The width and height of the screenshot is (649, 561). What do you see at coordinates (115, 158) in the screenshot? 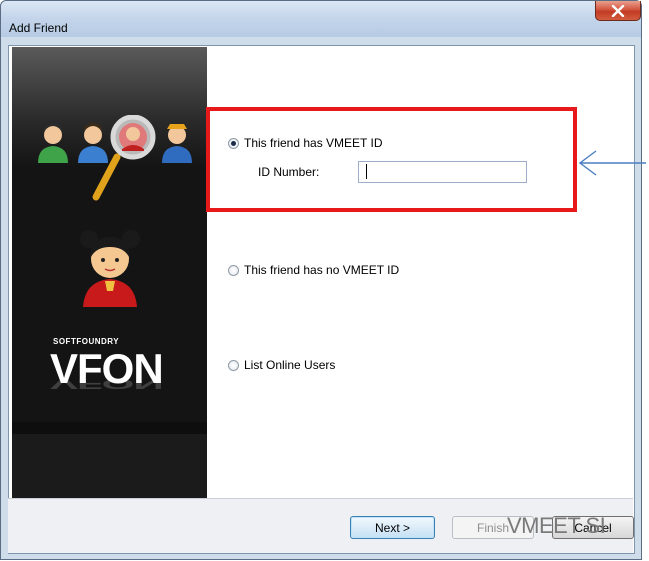
I see `users-search-illustration` at bounding box center [115, 158].